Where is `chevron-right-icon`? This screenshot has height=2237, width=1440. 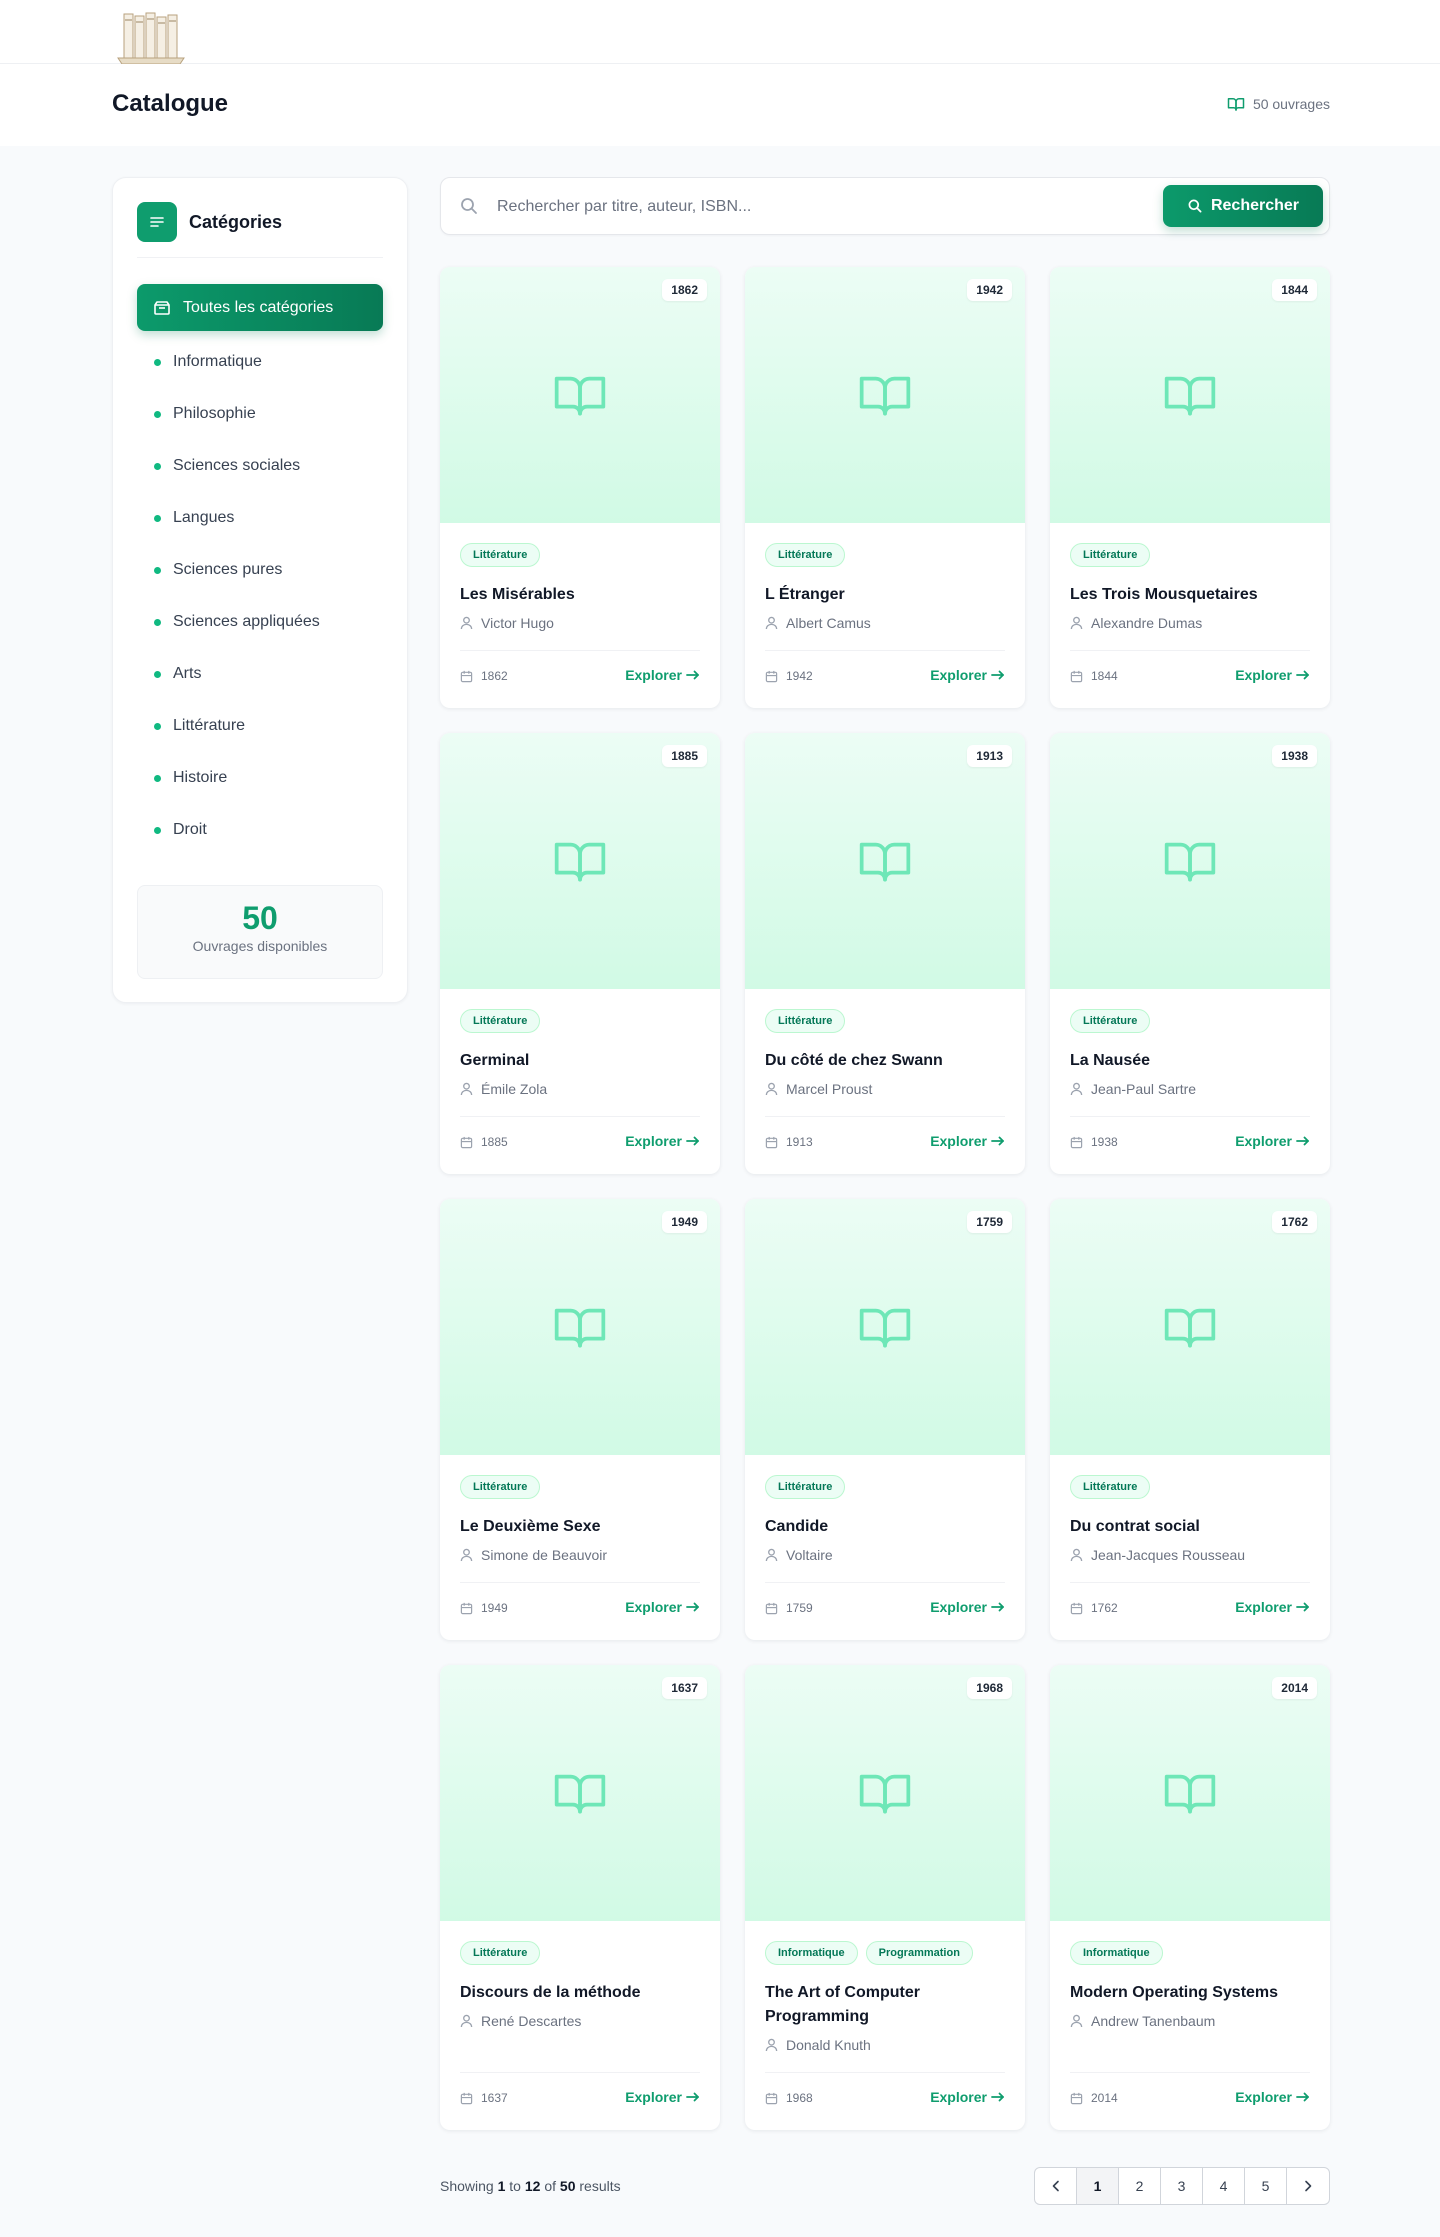
chevron-right-icon is located at coordinates (1308, 2186).